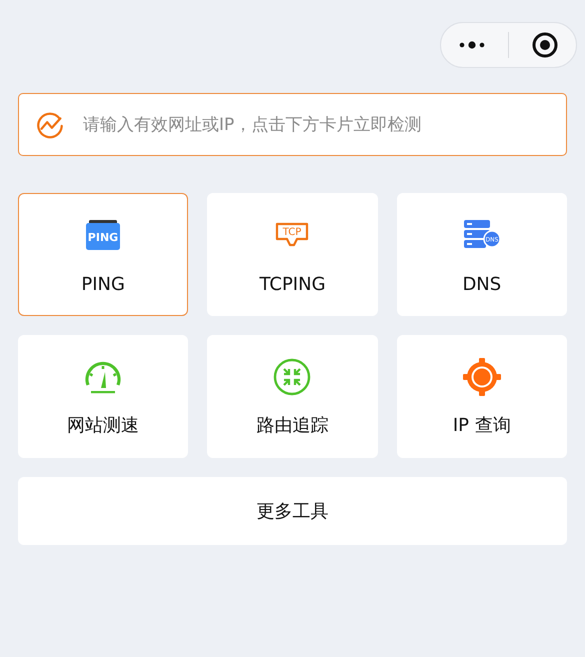  What do you see at coordinates (292, 377) in the screenshot?
I see `arrows-icon` at bounding box center [292, 377].